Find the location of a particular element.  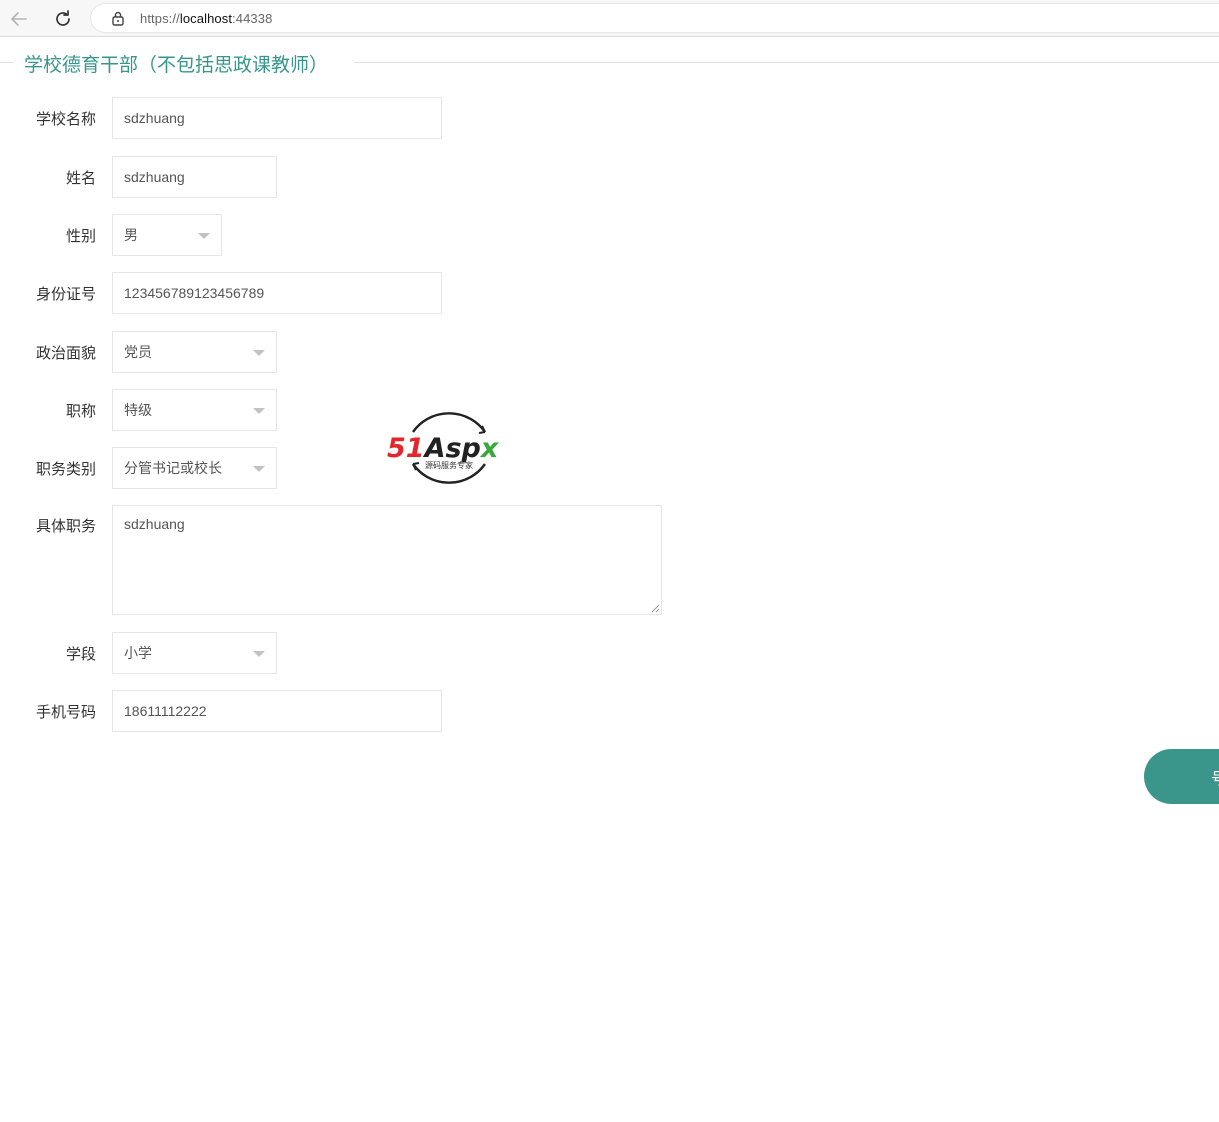

phone-label: 手机号码 is located at coordinates (65, 712).